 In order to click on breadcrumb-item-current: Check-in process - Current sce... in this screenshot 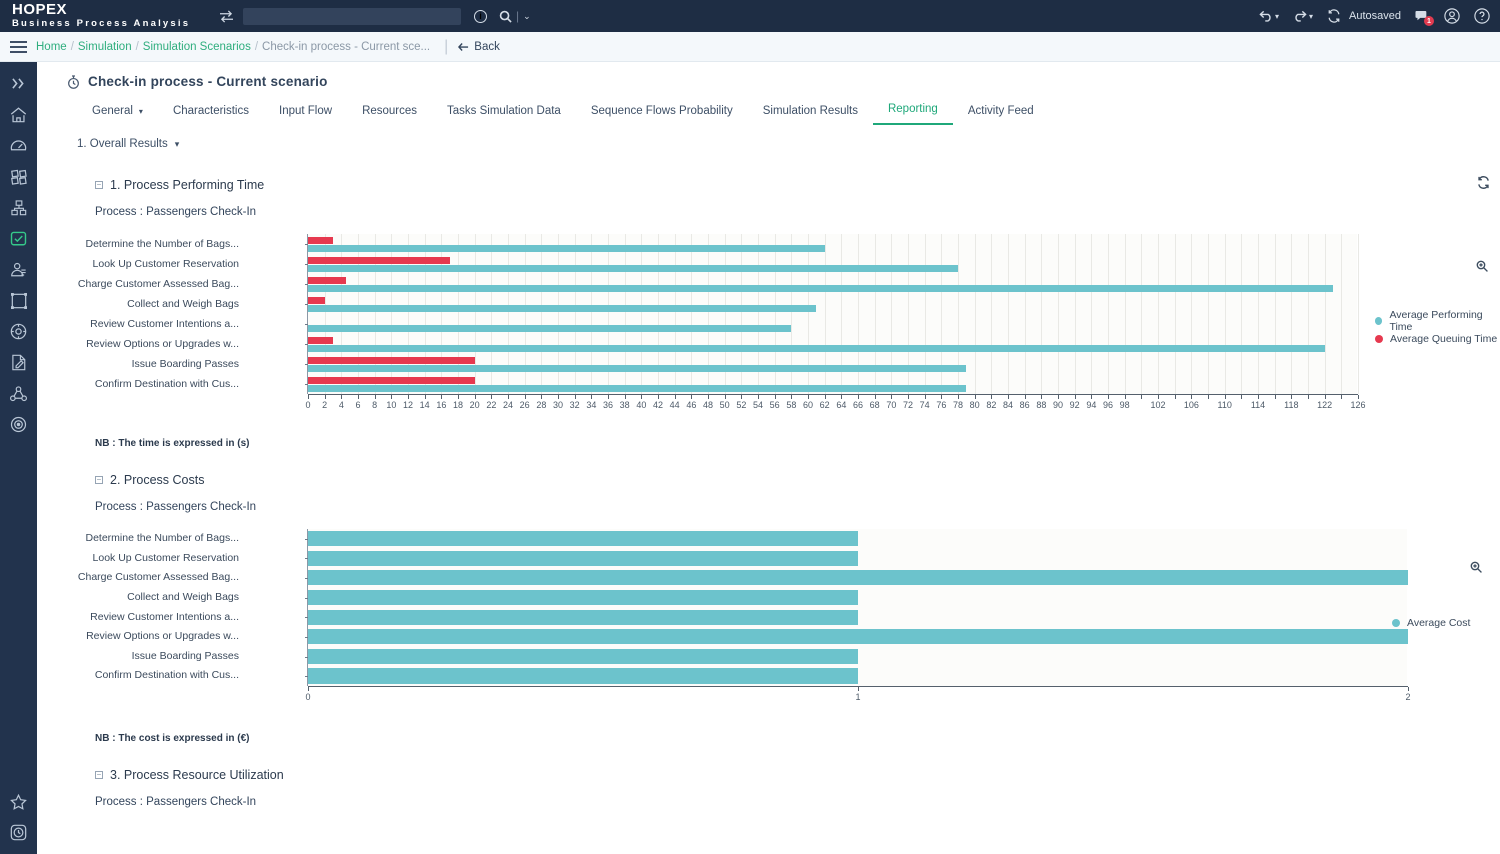, I will do `click(346, 46)`.